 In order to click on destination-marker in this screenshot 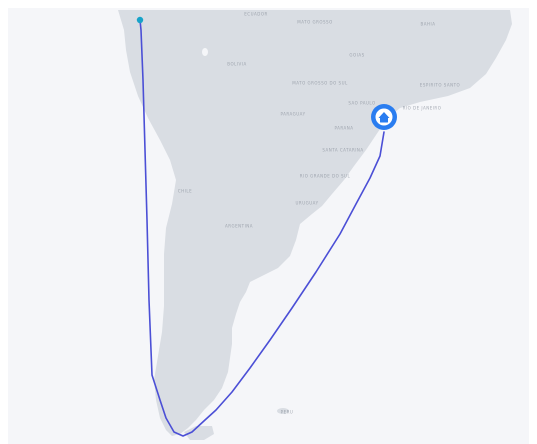, I will do `click(384, 117)`.